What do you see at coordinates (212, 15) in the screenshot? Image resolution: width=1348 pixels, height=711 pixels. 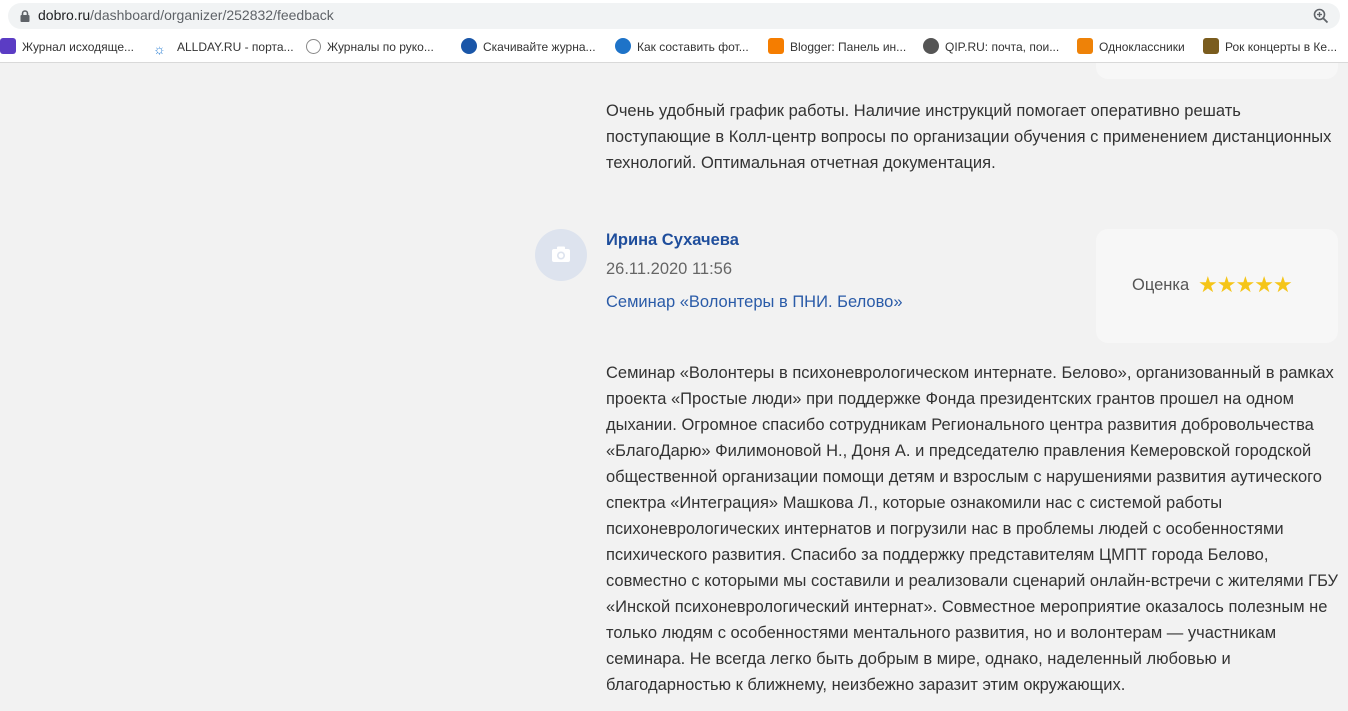 I see `url-path: /dashboard/organizer/252832/feedback` at bounding box center [212, 15].